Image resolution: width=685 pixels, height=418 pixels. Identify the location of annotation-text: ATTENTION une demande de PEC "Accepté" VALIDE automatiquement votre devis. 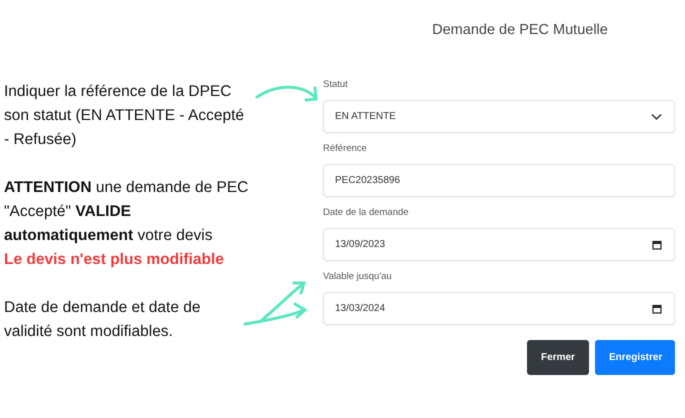
(127, 212).